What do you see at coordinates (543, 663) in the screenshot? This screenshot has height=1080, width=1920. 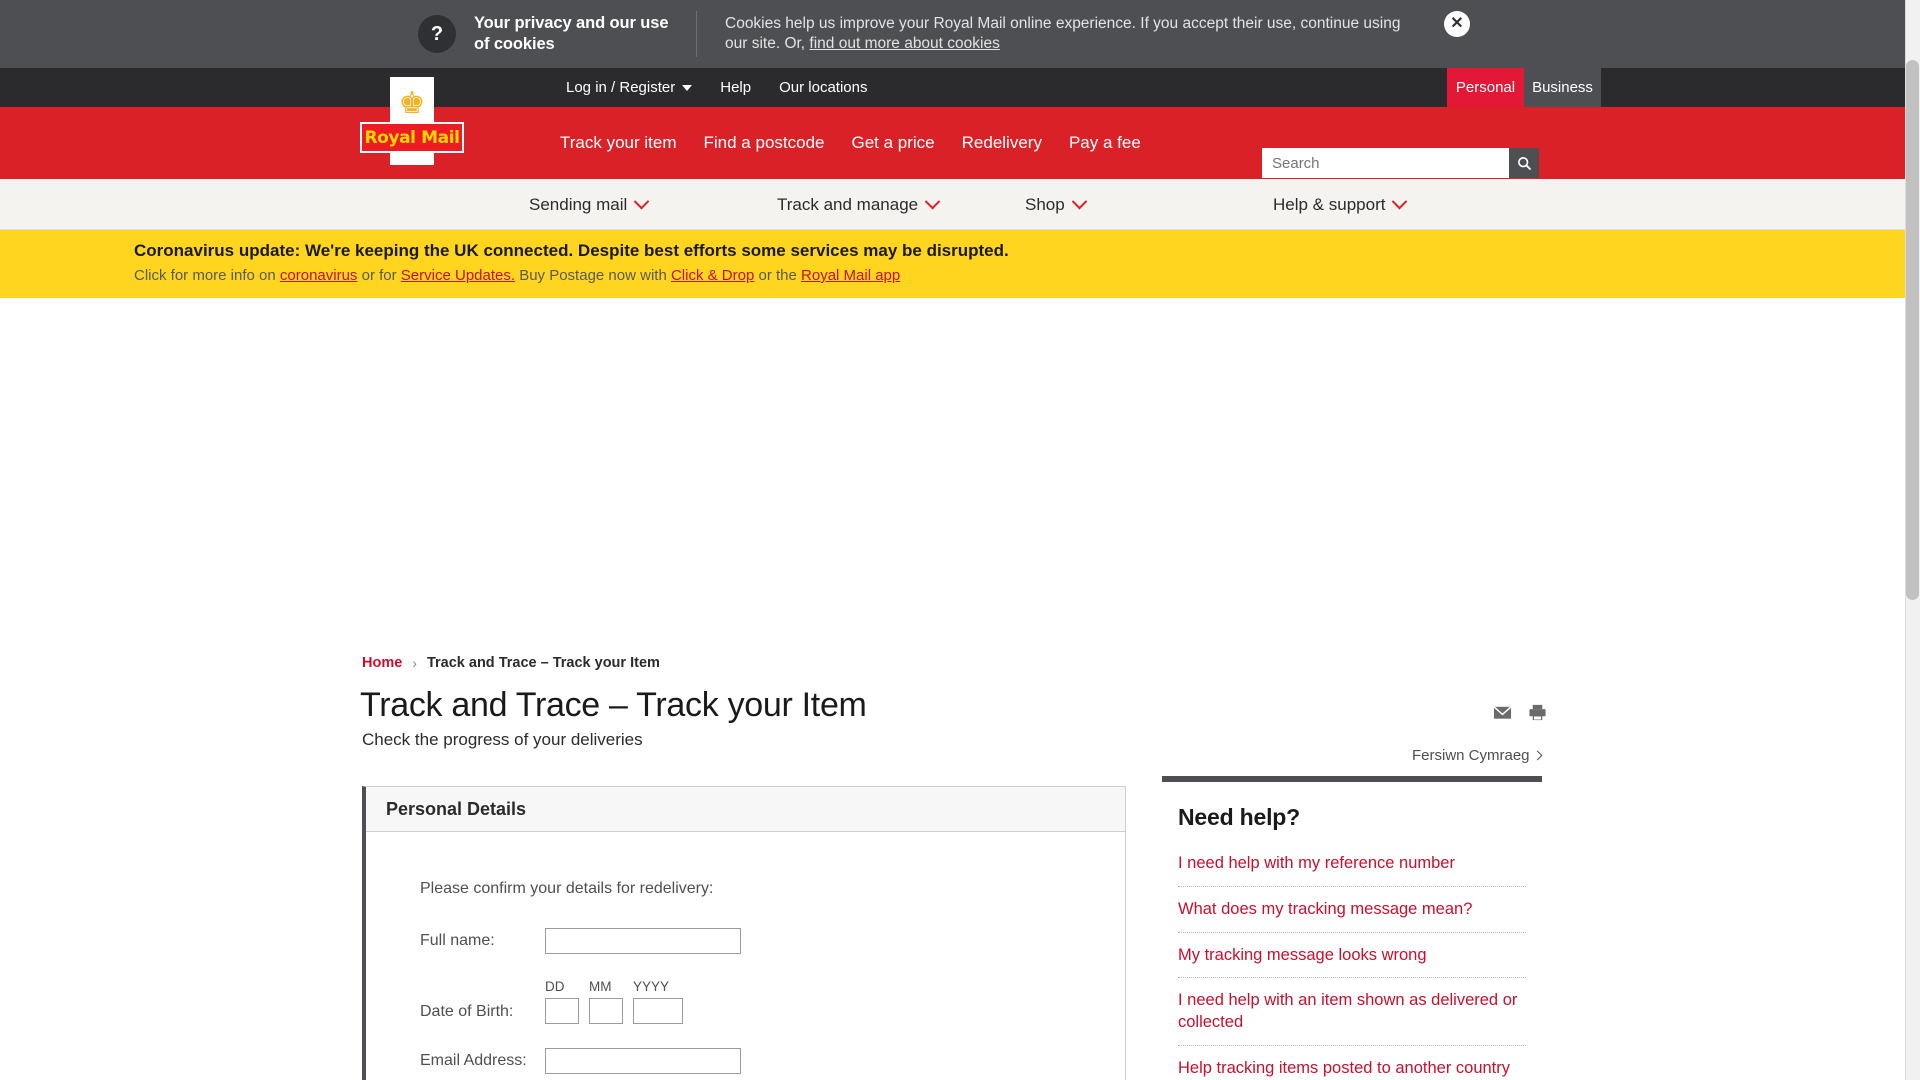 I see `breadcrumb-current: Track and Trace – Track your Item` at bounding box center [543, 663].